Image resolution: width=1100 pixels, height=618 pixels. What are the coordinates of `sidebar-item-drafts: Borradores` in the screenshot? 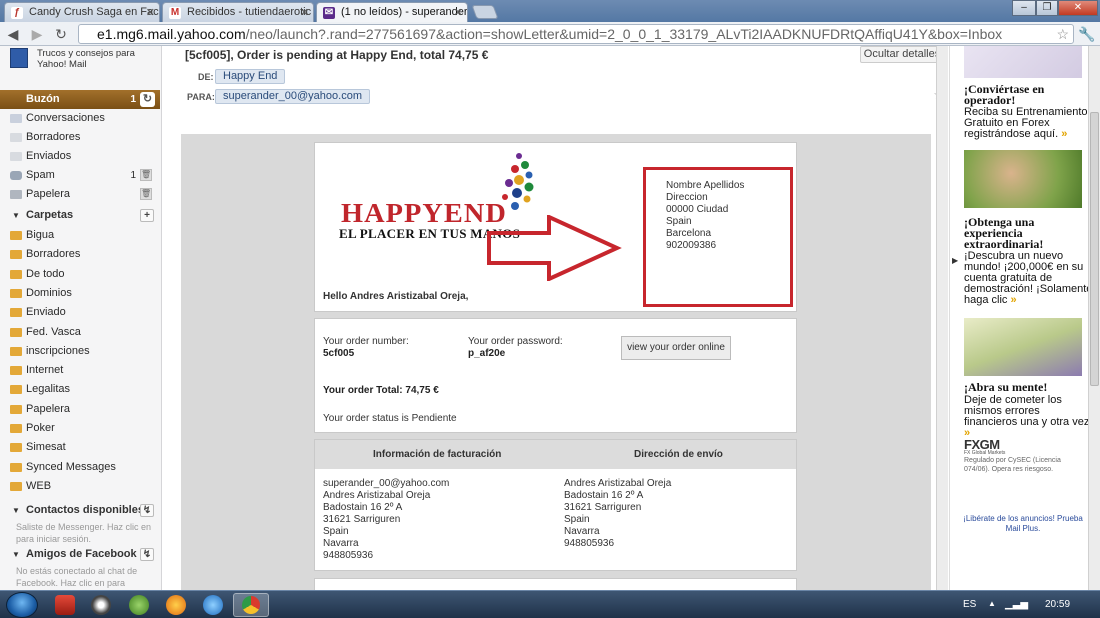 It's located at (80, 137).